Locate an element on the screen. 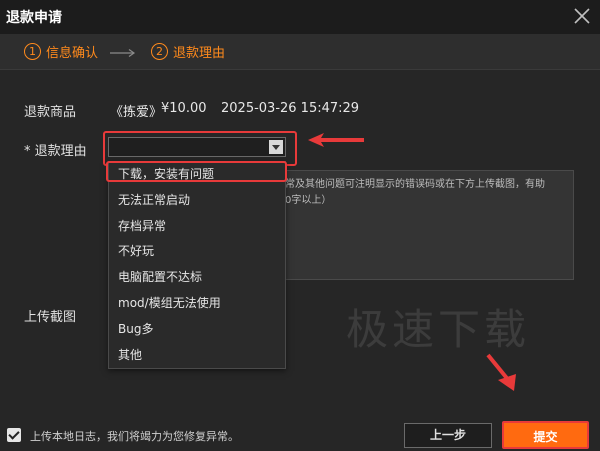 The image size is (600, 451). upload-label: 上传截图 is located at coordinates (50, 317).